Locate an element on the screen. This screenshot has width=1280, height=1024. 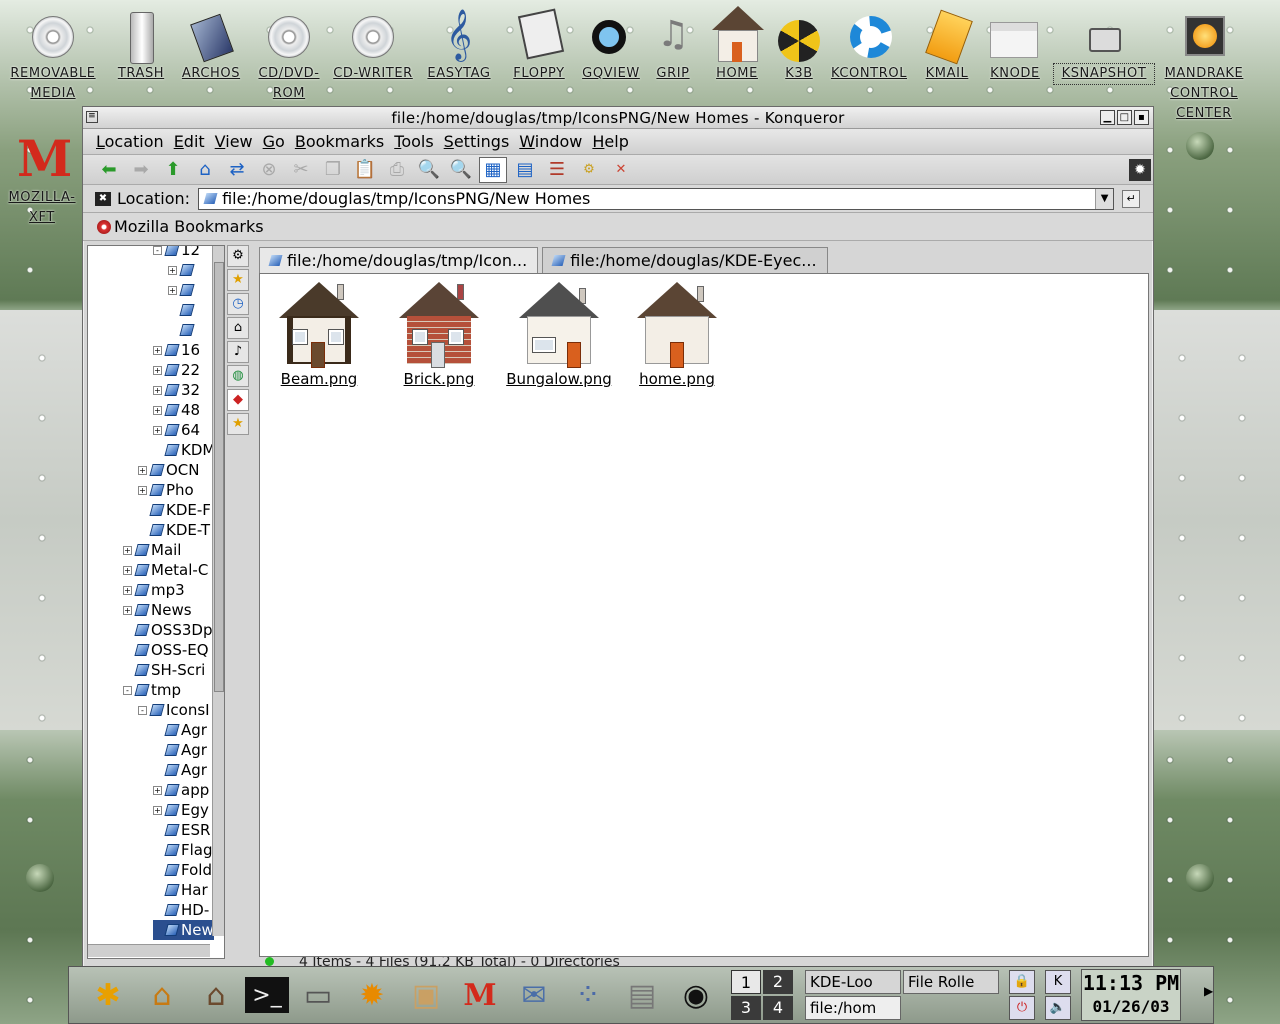
file-item: Bungalow.png is located at coordinates (559, 335).